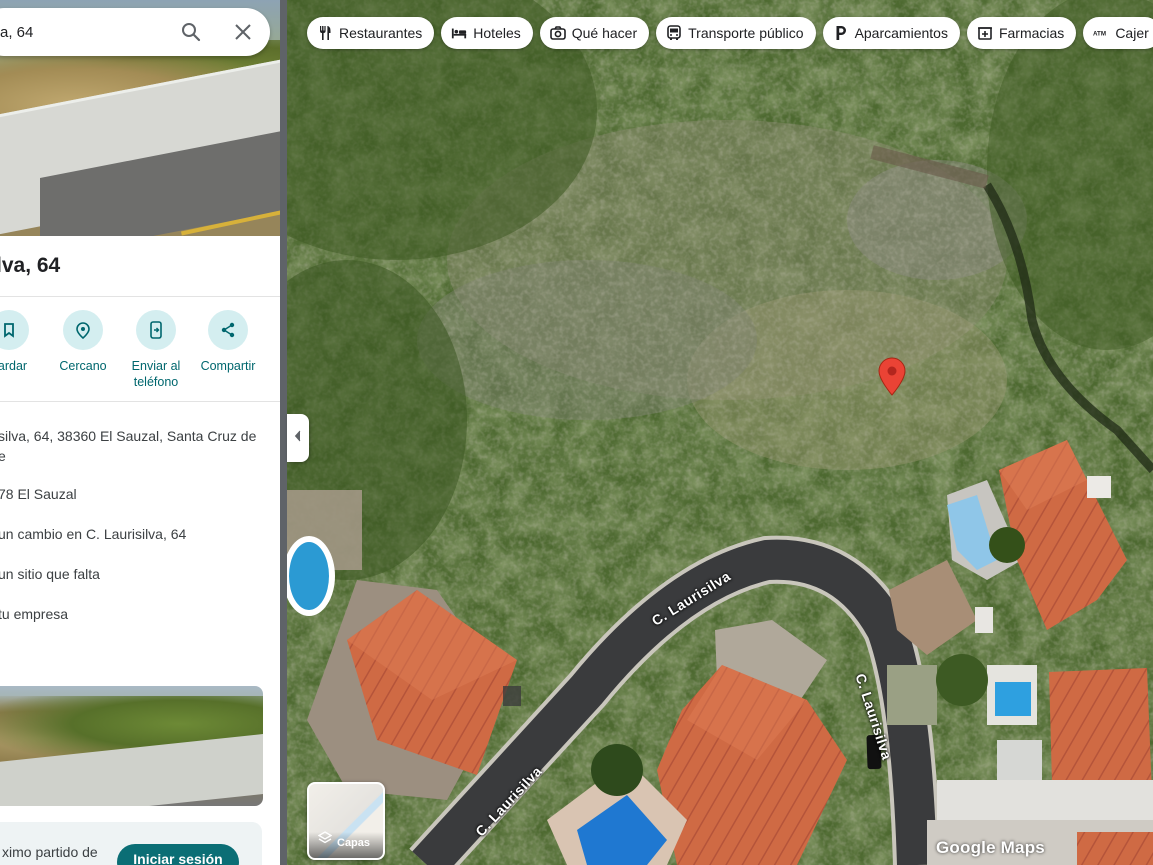 Image resolution: width=1153 pixels, height=865 pixels. I want to click on atm-icon: ATM, so click(1101, 33).